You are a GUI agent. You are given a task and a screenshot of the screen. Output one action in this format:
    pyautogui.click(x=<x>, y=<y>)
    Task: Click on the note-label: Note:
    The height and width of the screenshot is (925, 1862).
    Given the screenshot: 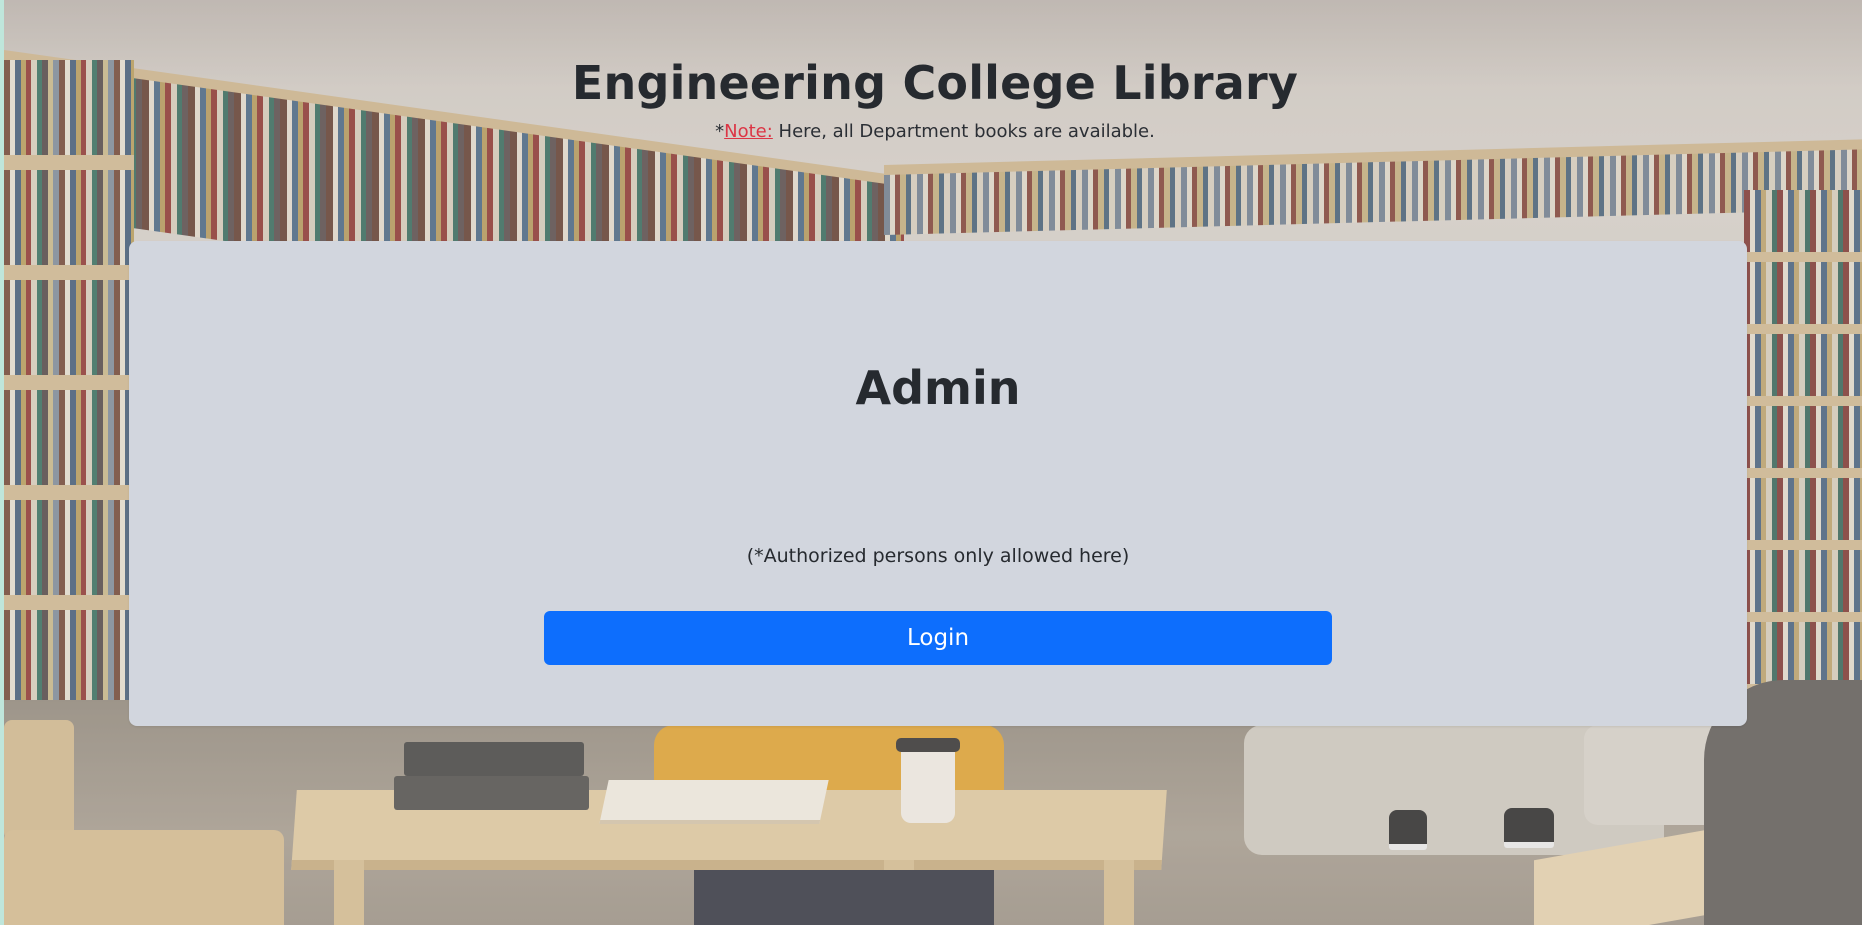 What is the action you would take?
    pyautogui.click(x=748, y=132)
    